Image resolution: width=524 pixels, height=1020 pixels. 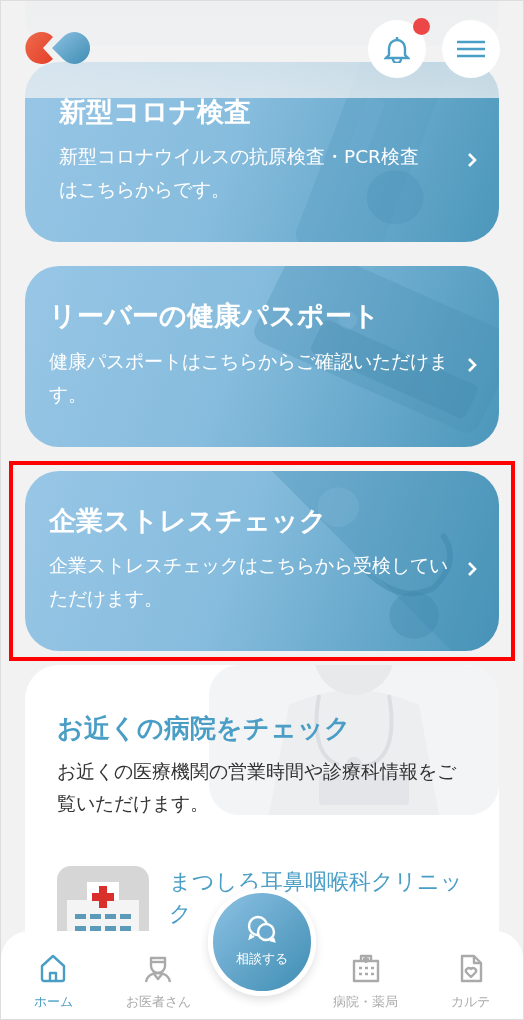 I want to click on tab-item: お医者さん, so click(x=158, y=975).